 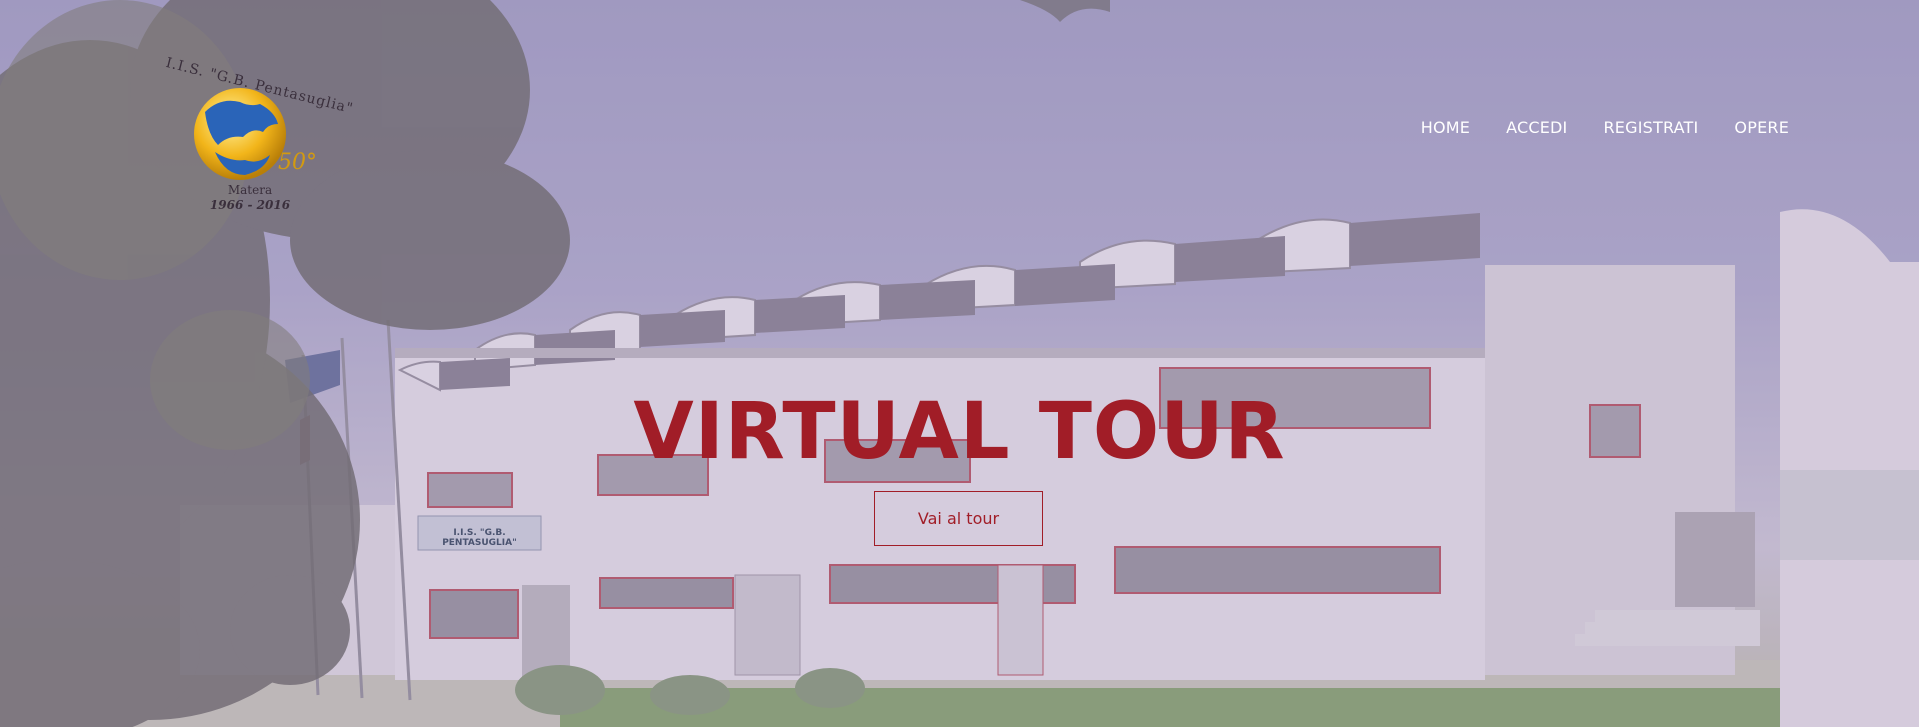 I want to click on building-sign: I.I.S. "G.B. PENTASUGLIA", so click(x=479, y=538).